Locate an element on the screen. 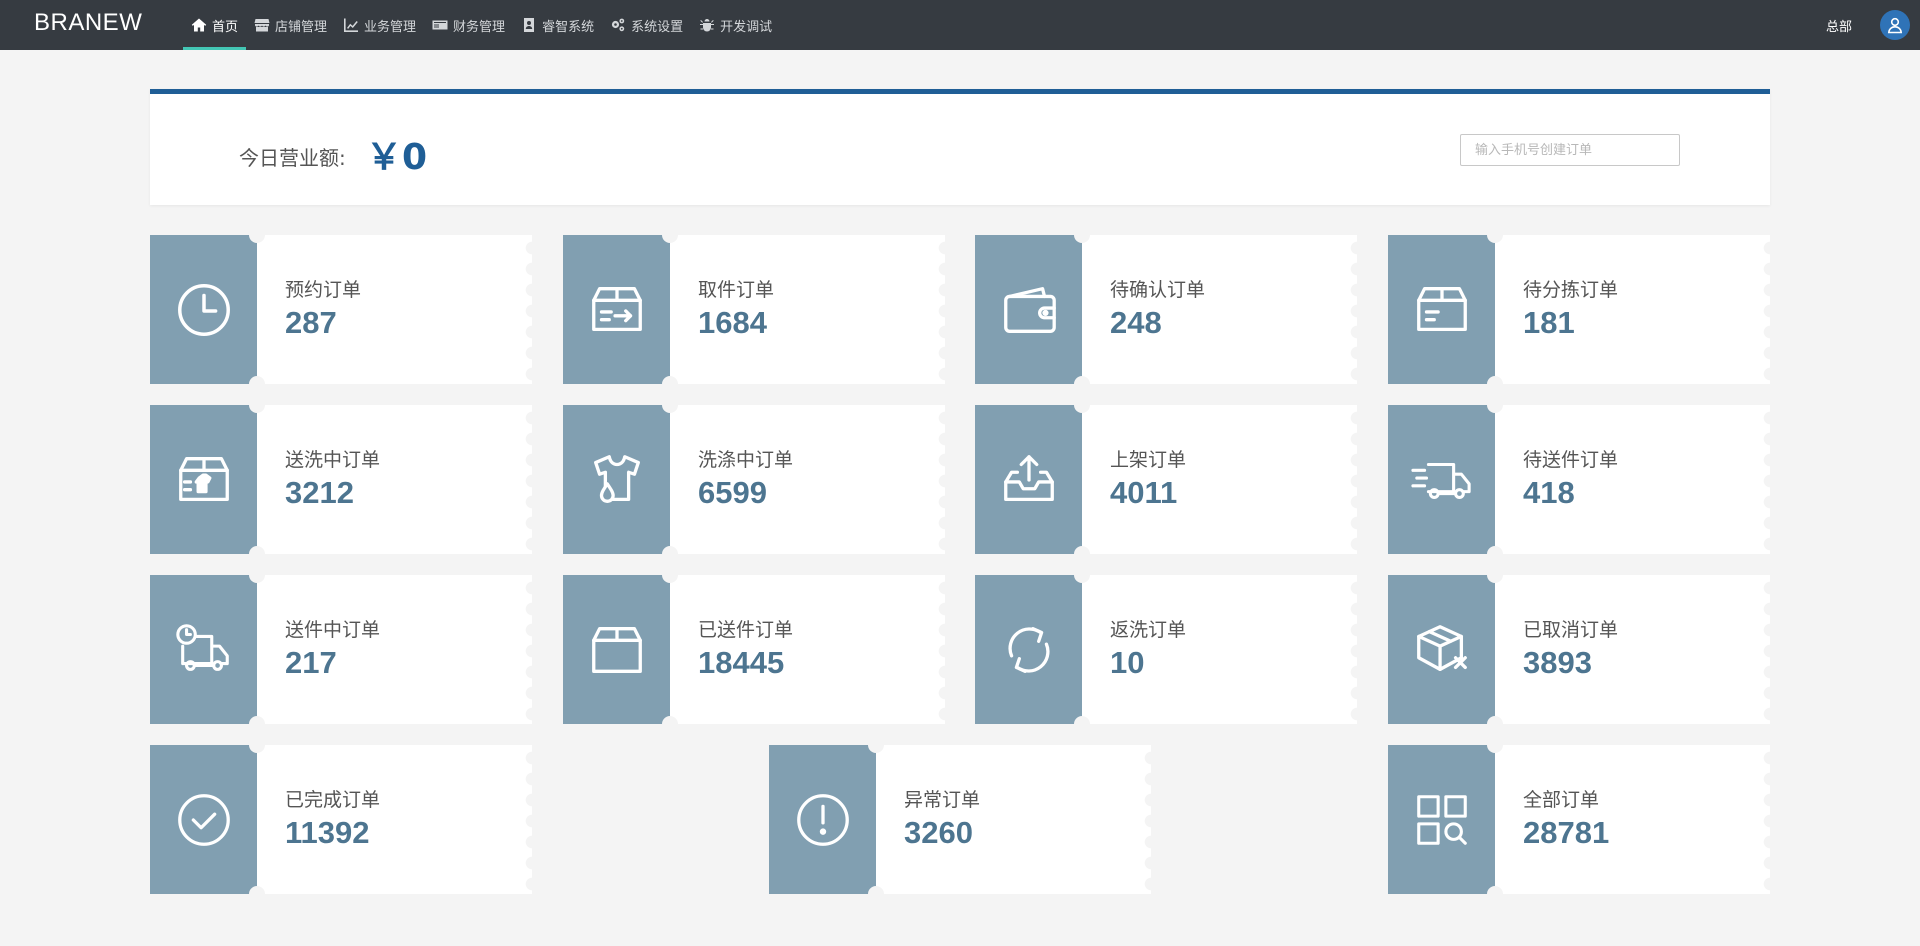 The image size is (1920, 946). home-icon is located at coordinates (199, 25).